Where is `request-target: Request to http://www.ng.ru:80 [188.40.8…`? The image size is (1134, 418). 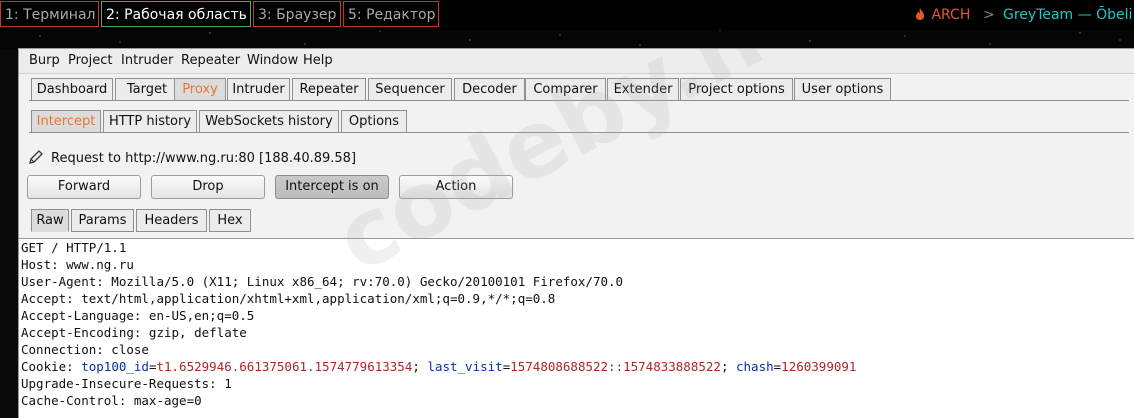 request-target: Request to http://www.ng.ru:80 [188.40.8… is located at coordinates (204, 158).